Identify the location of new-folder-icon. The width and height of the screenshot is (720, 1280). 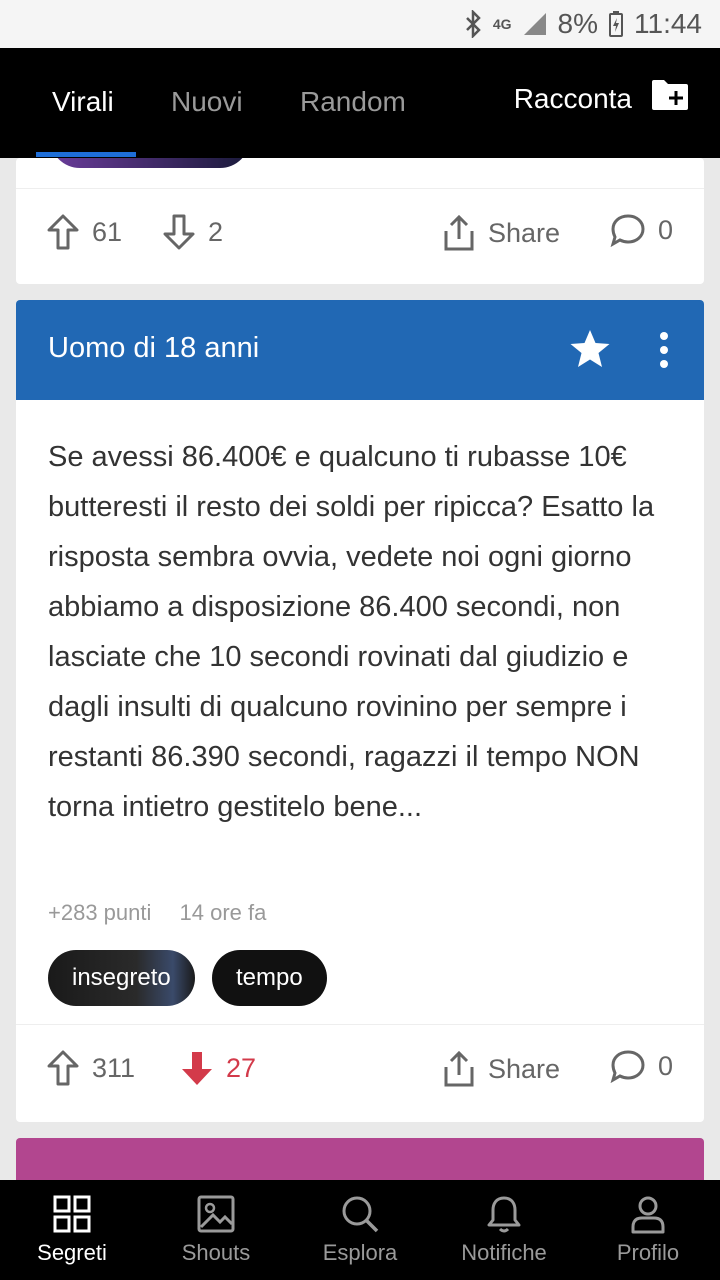
(670, 98).